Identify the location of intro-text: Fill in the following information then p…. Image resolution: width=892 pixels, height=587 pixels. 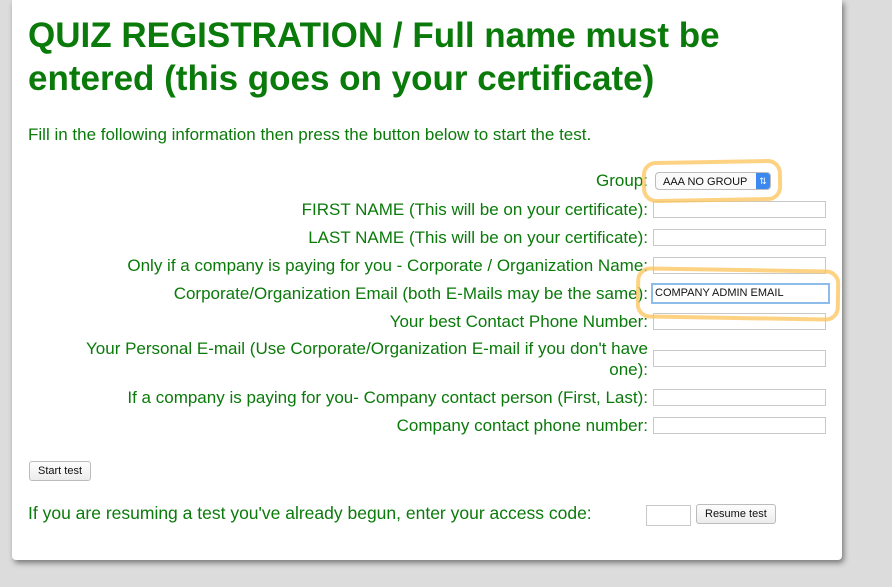
(310, 134).